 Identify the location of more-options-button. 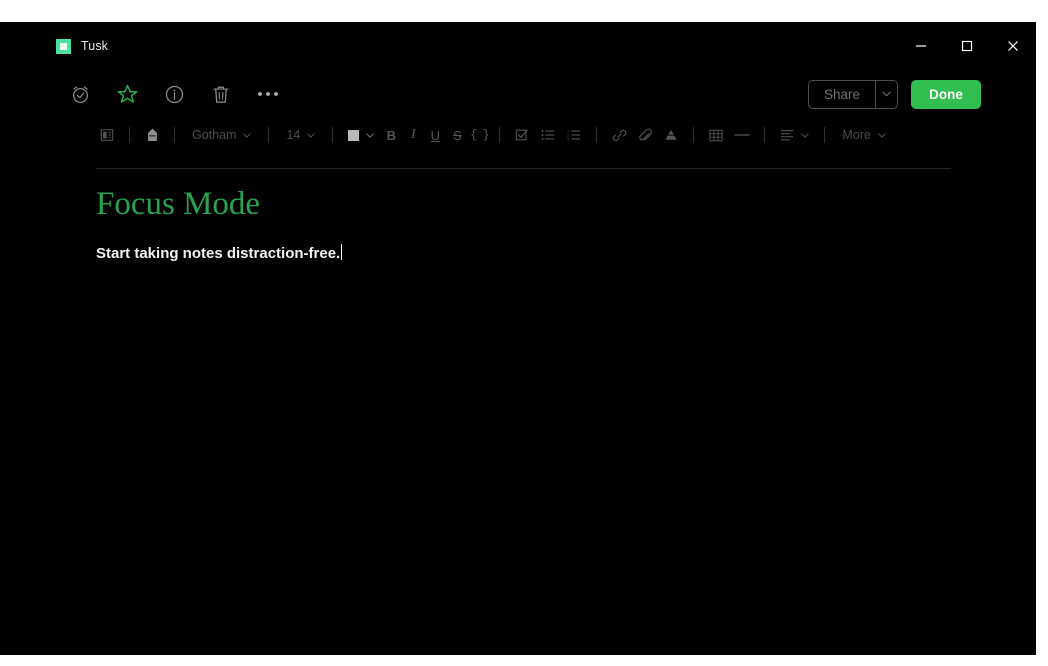
(268, 94).